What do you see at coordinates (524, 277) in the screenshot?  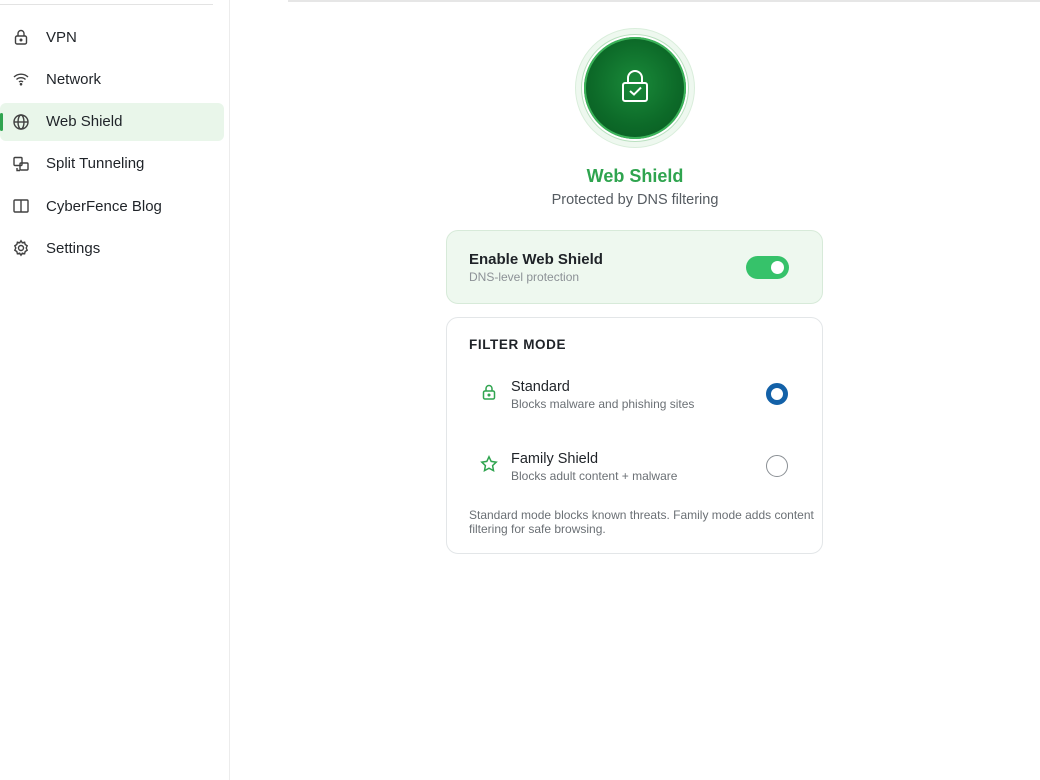 I see `enable-subtitle: DNS-level protection` at bounding box center [524, 277].